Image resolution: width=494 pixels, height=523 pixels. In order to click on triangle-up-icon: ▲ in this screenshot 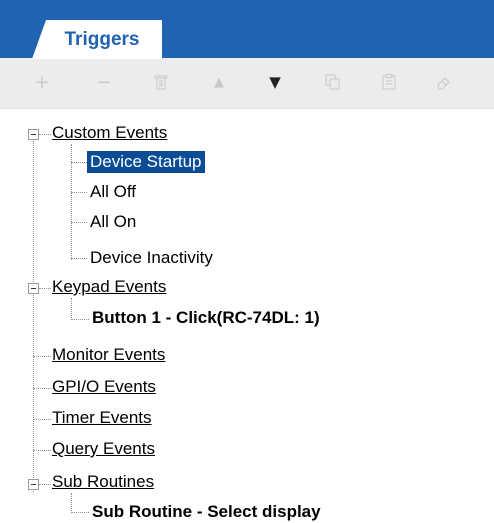, I will do `click(219, 82)`.